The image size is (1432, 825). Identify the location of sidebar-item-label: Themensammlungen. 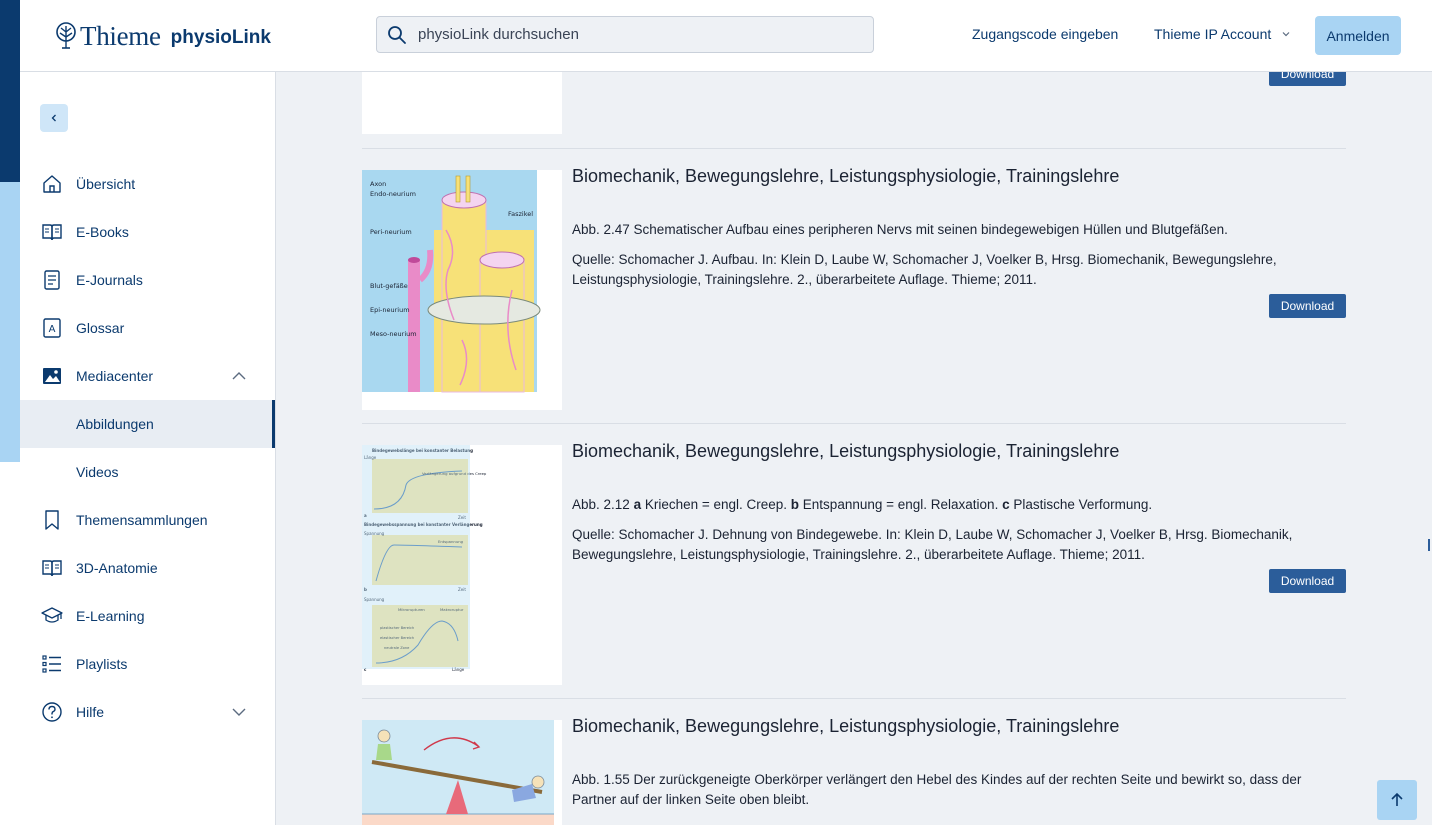
(142, 520).